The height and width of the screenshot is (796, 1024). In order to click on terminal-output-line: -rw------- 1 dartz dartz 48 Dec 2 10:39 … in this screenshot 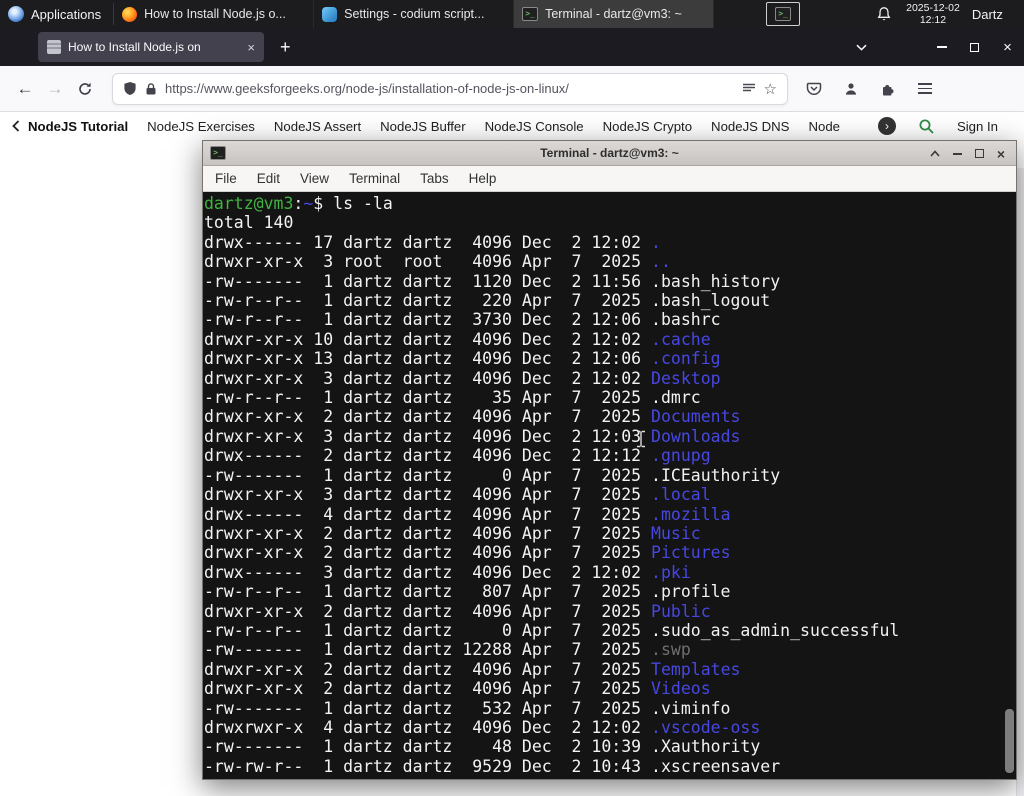, I will do `click(482, 747)`.